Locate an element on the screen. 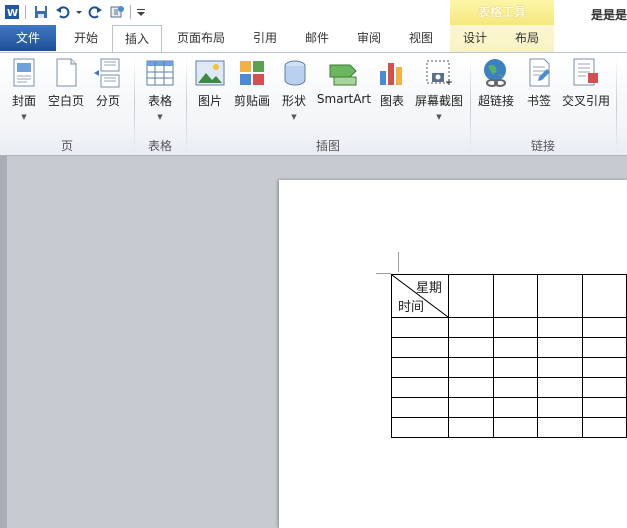  hyperlink-globe-icon is located at coordinates (496, 73).